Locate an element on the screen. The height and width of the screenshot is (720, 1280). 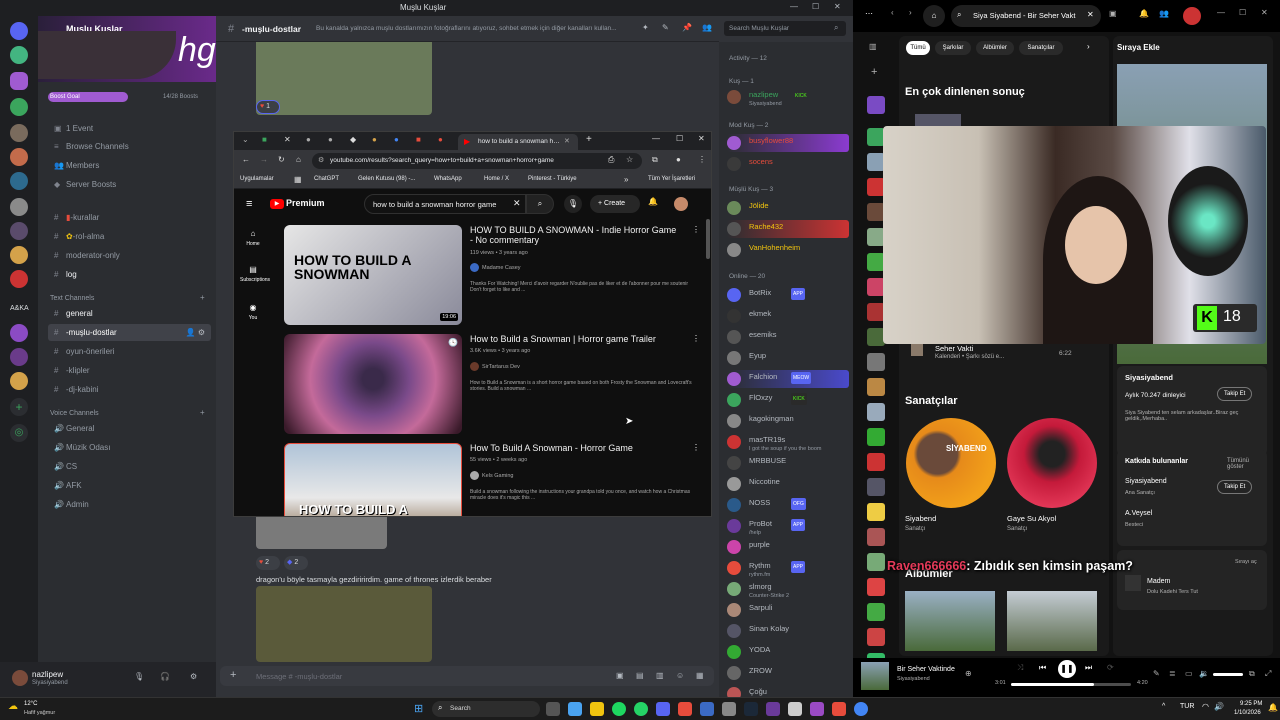
server-boosts-item: ◆ Server Boosts is located at coordinates (129, 184).